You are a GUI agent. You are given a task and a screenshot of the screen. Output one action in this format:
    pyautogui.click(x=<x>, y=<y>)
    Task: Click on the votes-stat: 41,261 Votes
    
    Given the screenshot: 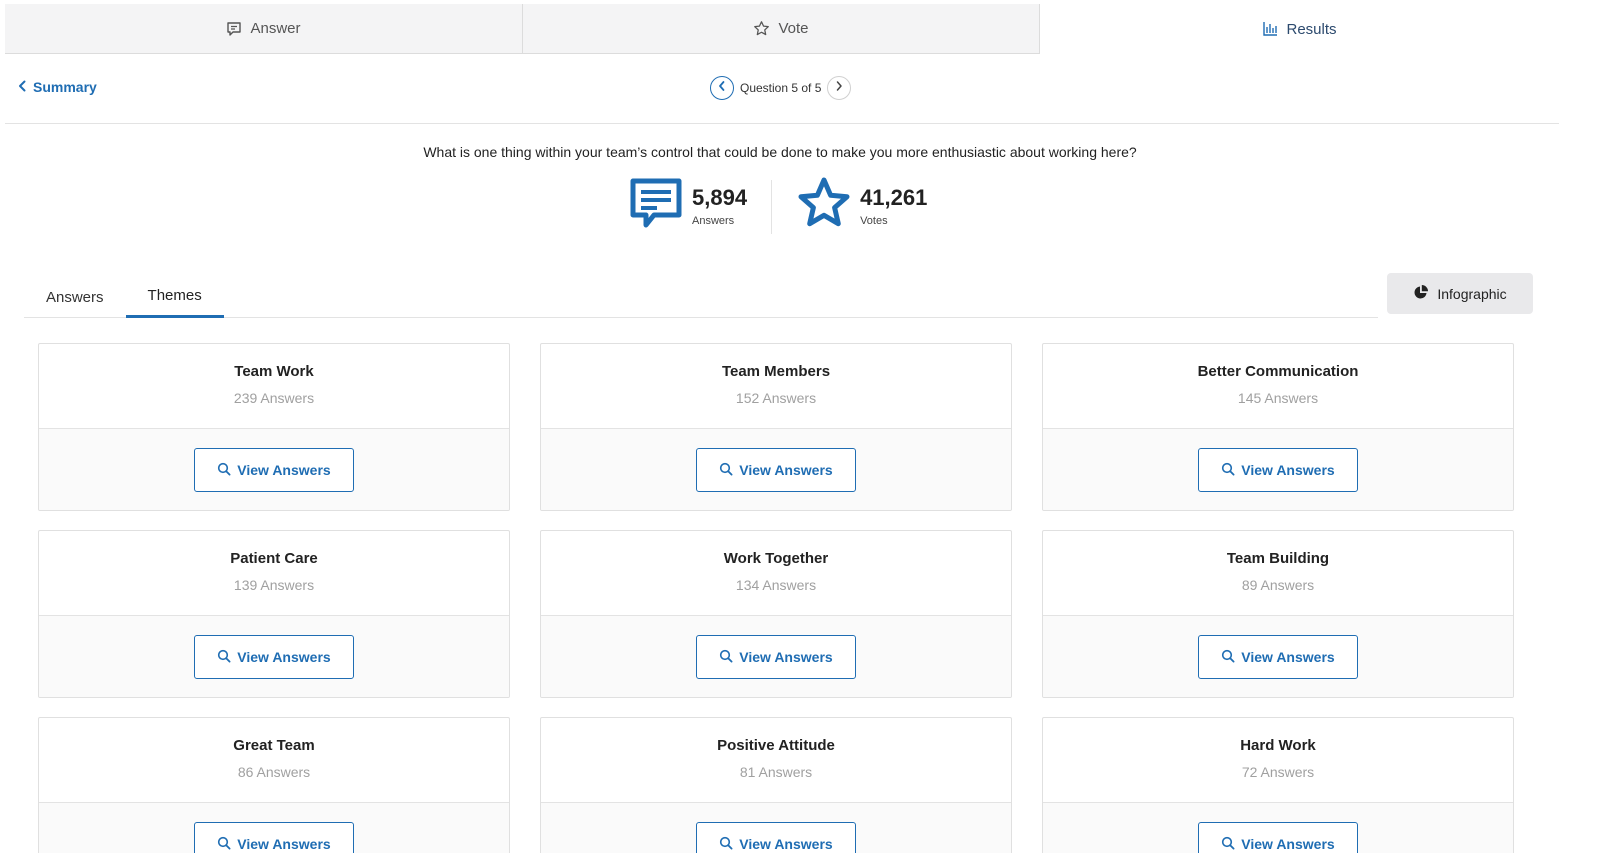 What is the action you would take?
    pyautogui.click(x=861, y=206)
    